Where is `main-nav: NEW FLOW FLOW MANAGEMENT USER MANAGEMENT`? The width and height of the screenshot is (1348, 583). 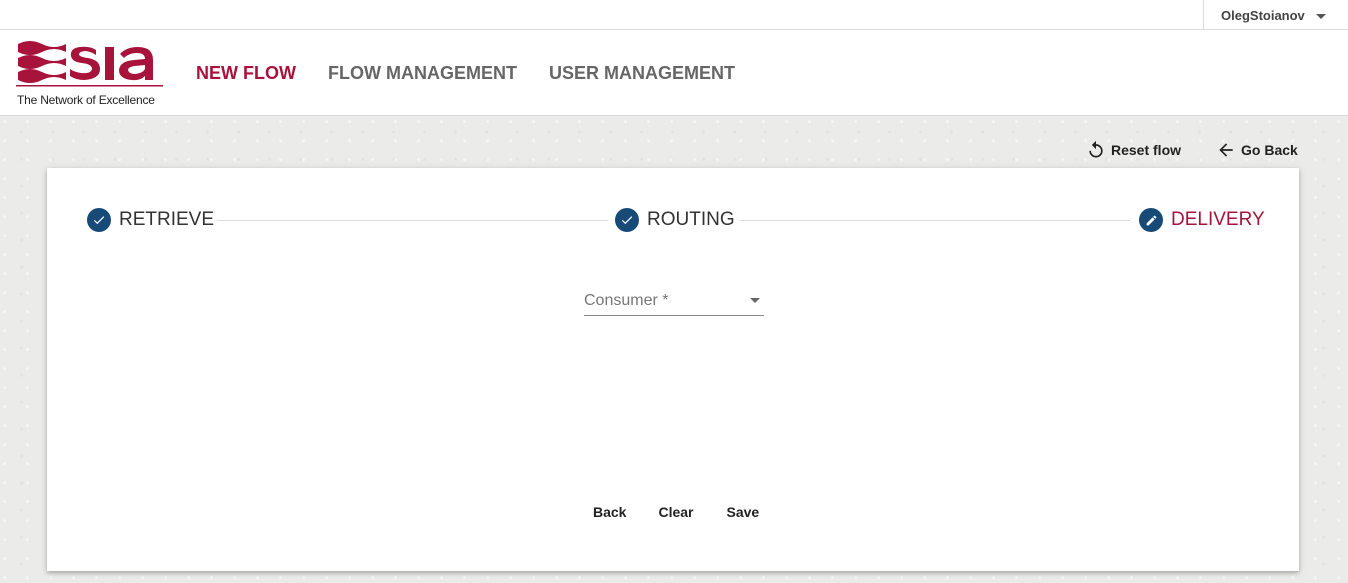 main-nav: NEW FLOW FLOW MANAGEMENT USER MANAGEMENT is located at coordinates (481, 73).